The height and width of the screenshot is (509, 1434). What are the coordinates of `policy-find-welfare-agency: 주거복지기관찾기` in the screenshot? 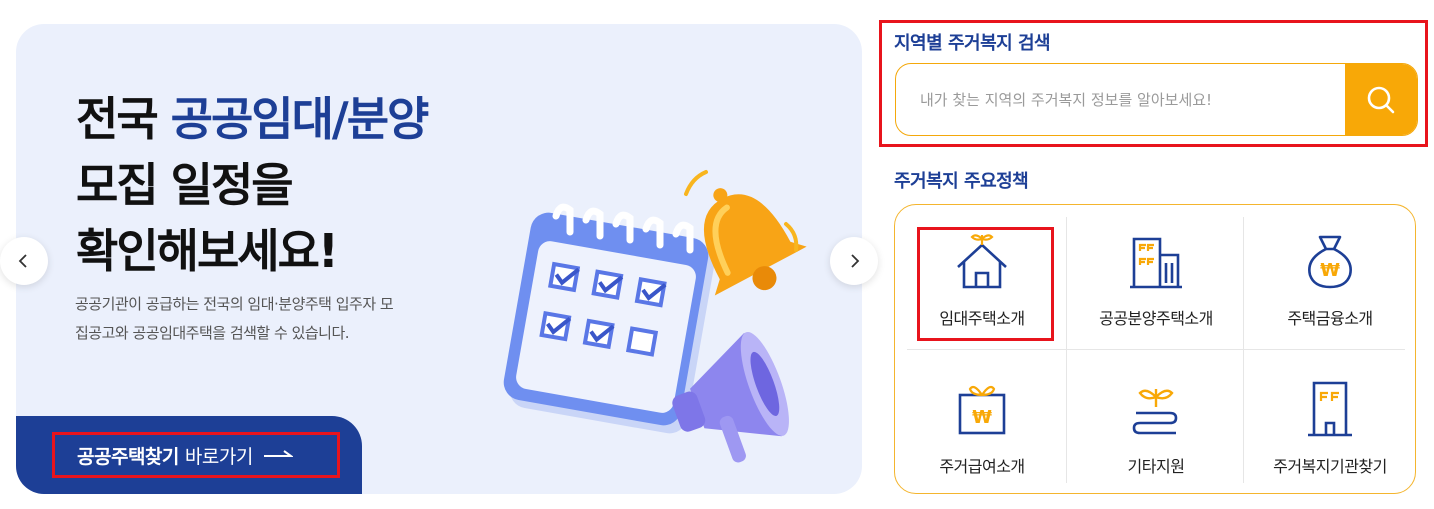 It's located at (1330, 421).